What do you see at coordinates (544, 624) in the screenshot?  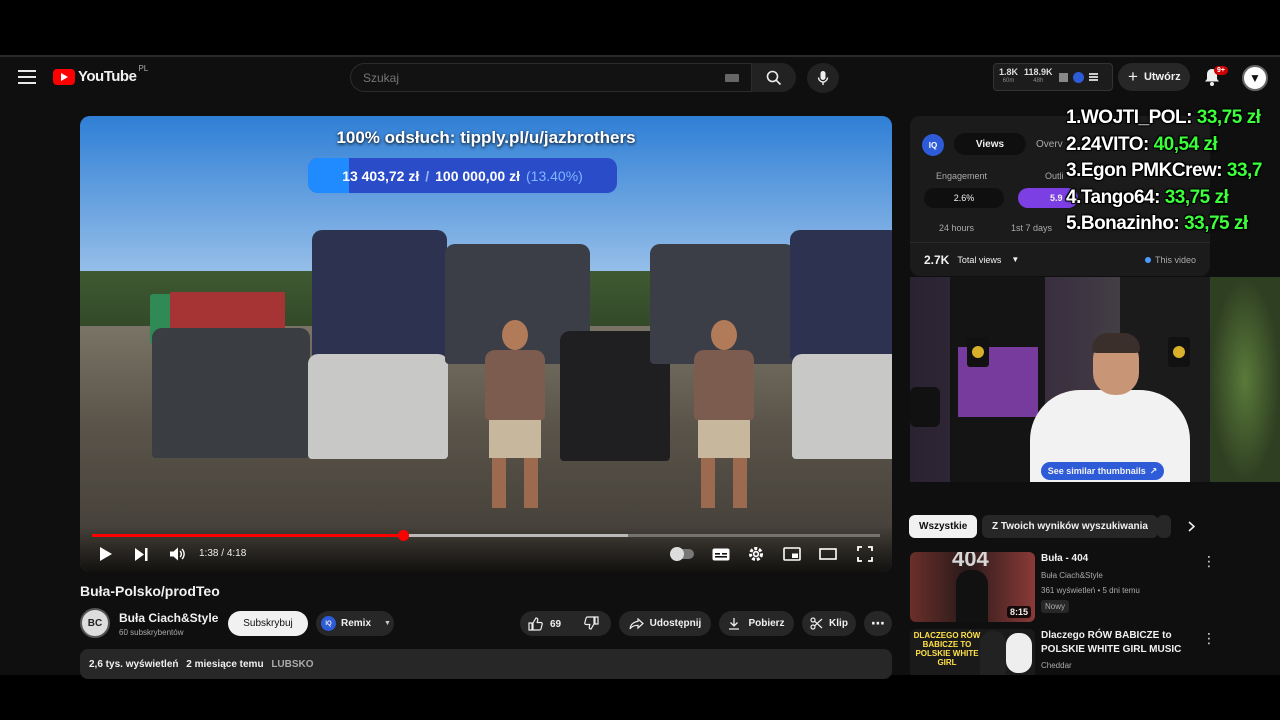 I see `like-button: 69` at bounding box center [544, 624].